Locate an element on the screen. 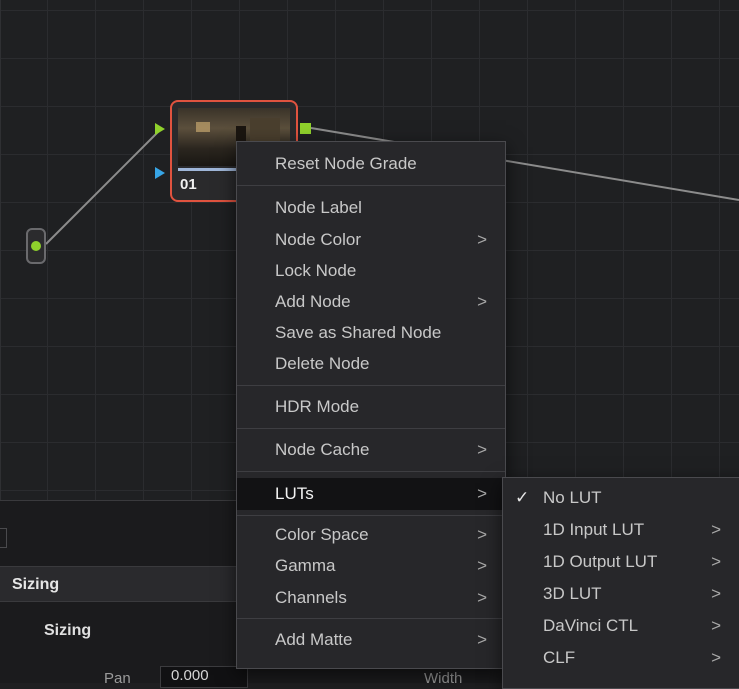  menu-item-label: Node Color is located at coordinates (318, 239).